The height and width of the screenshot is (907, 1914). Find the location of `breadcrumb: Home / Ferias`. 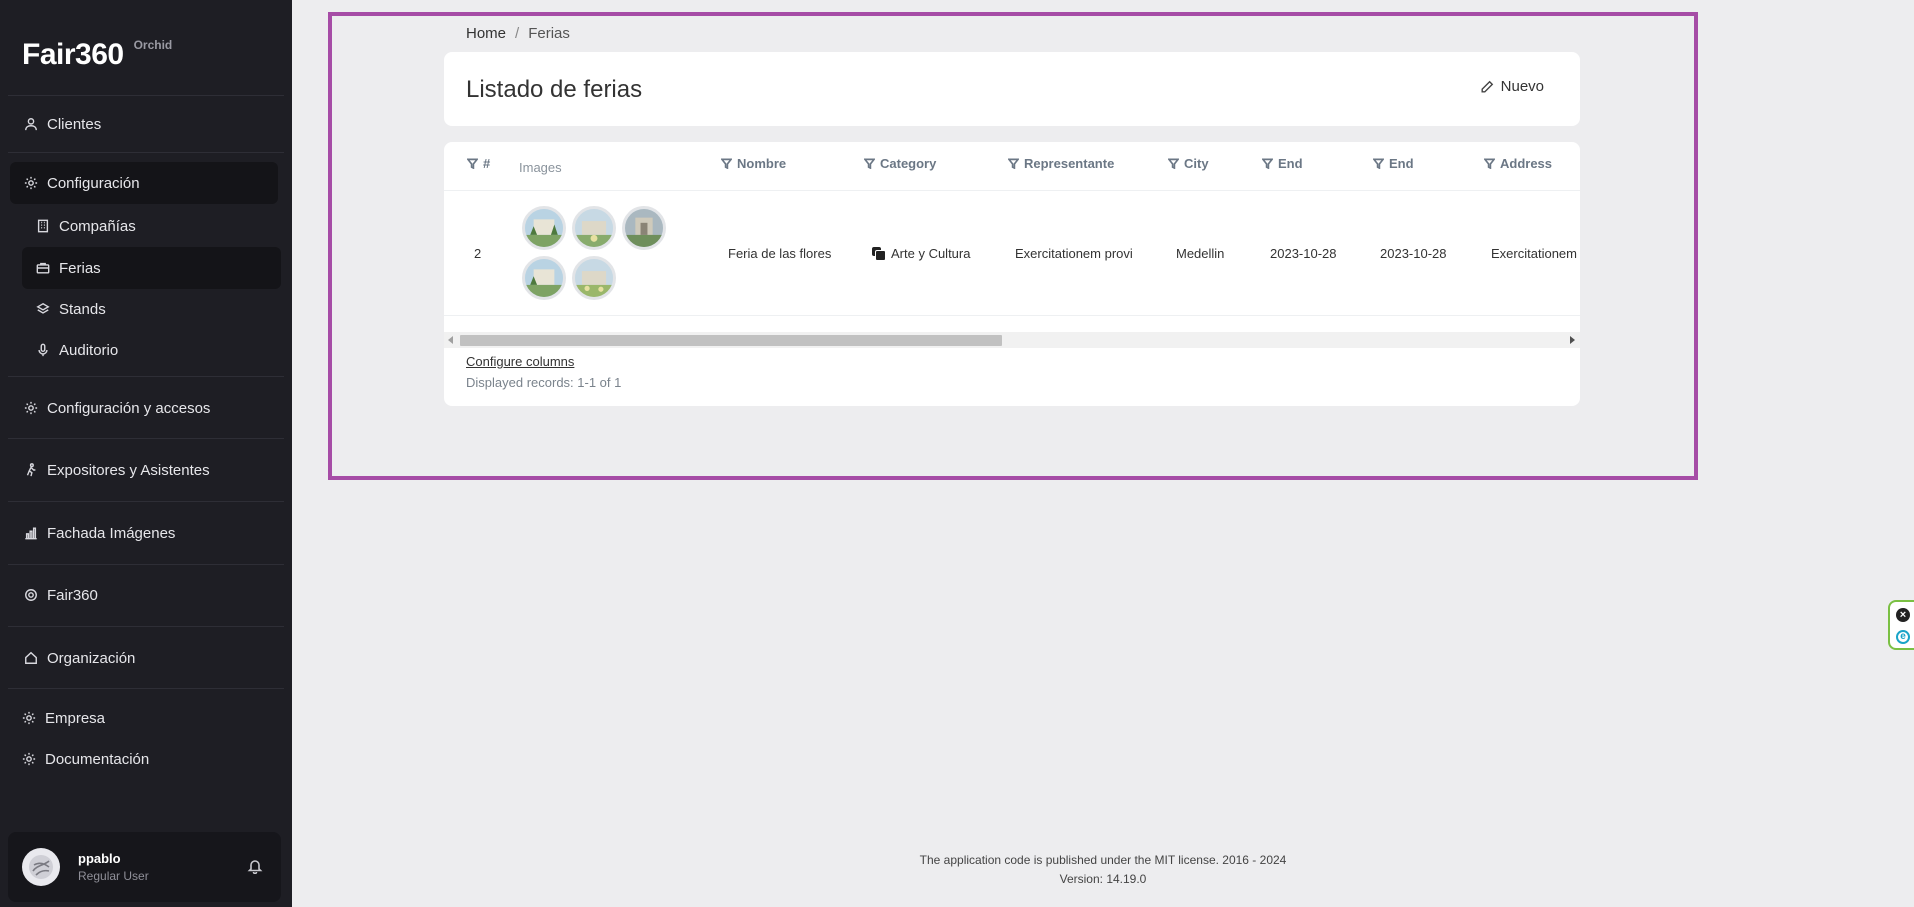

breadcrumb: Home / Ferias is located at coordinates (518, 33).